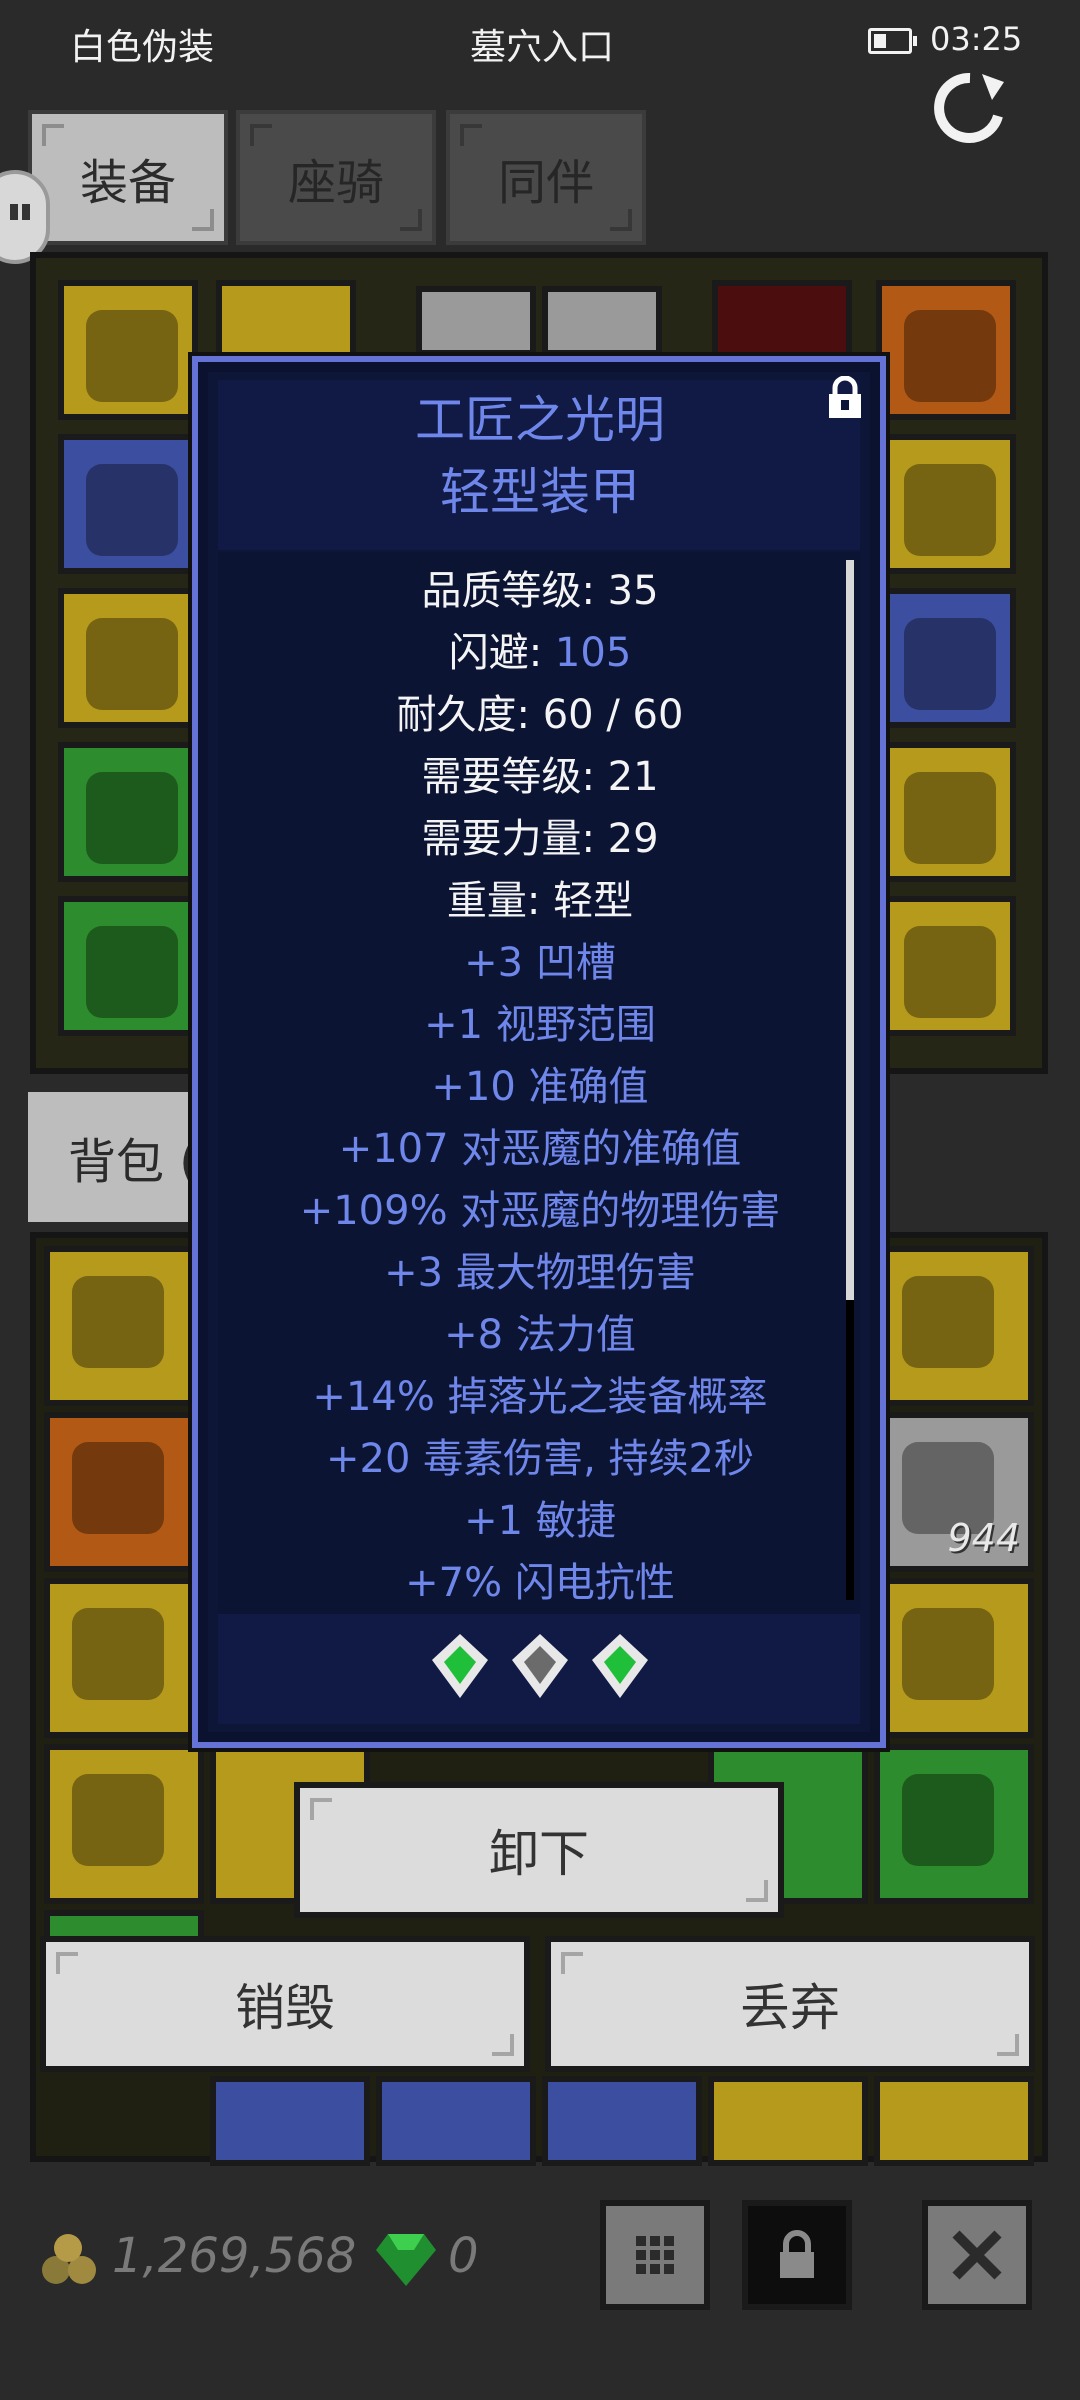 The image size is (1080, 2400). I want to click on grid-view-button, so click(655, 2255).